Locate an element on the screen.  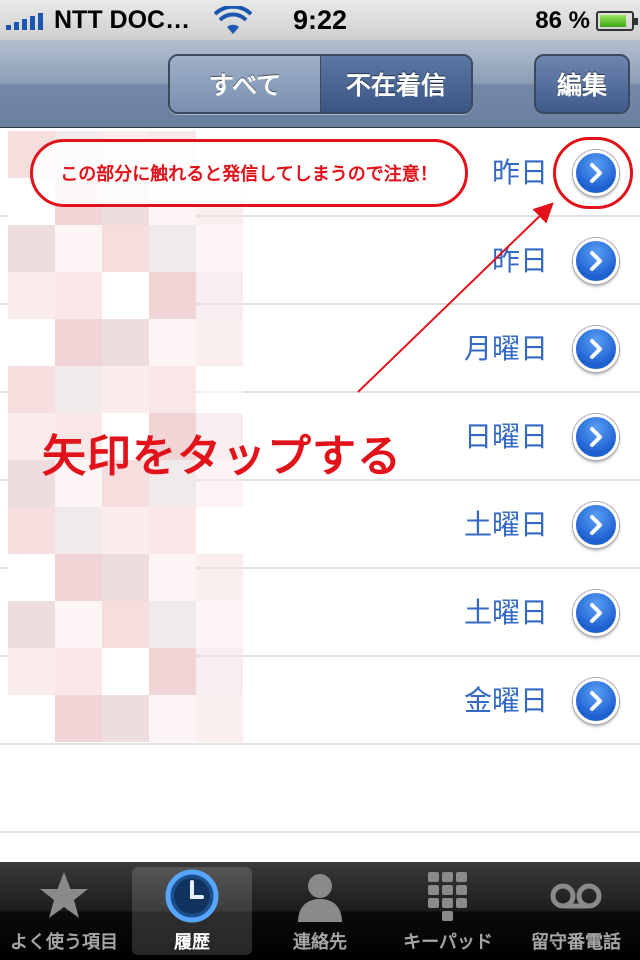
highlight-ring is located at coordinates (593, 173).